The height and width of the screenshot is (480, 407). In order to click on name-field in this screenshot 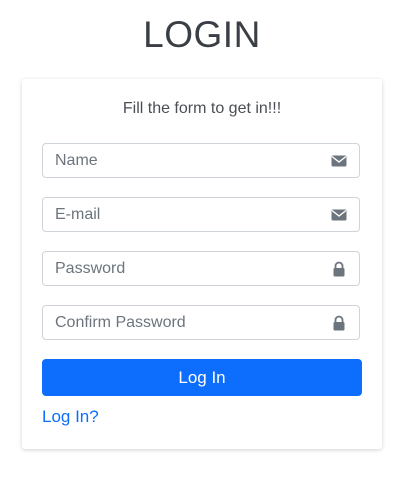, I will do `click(201, 160)`.